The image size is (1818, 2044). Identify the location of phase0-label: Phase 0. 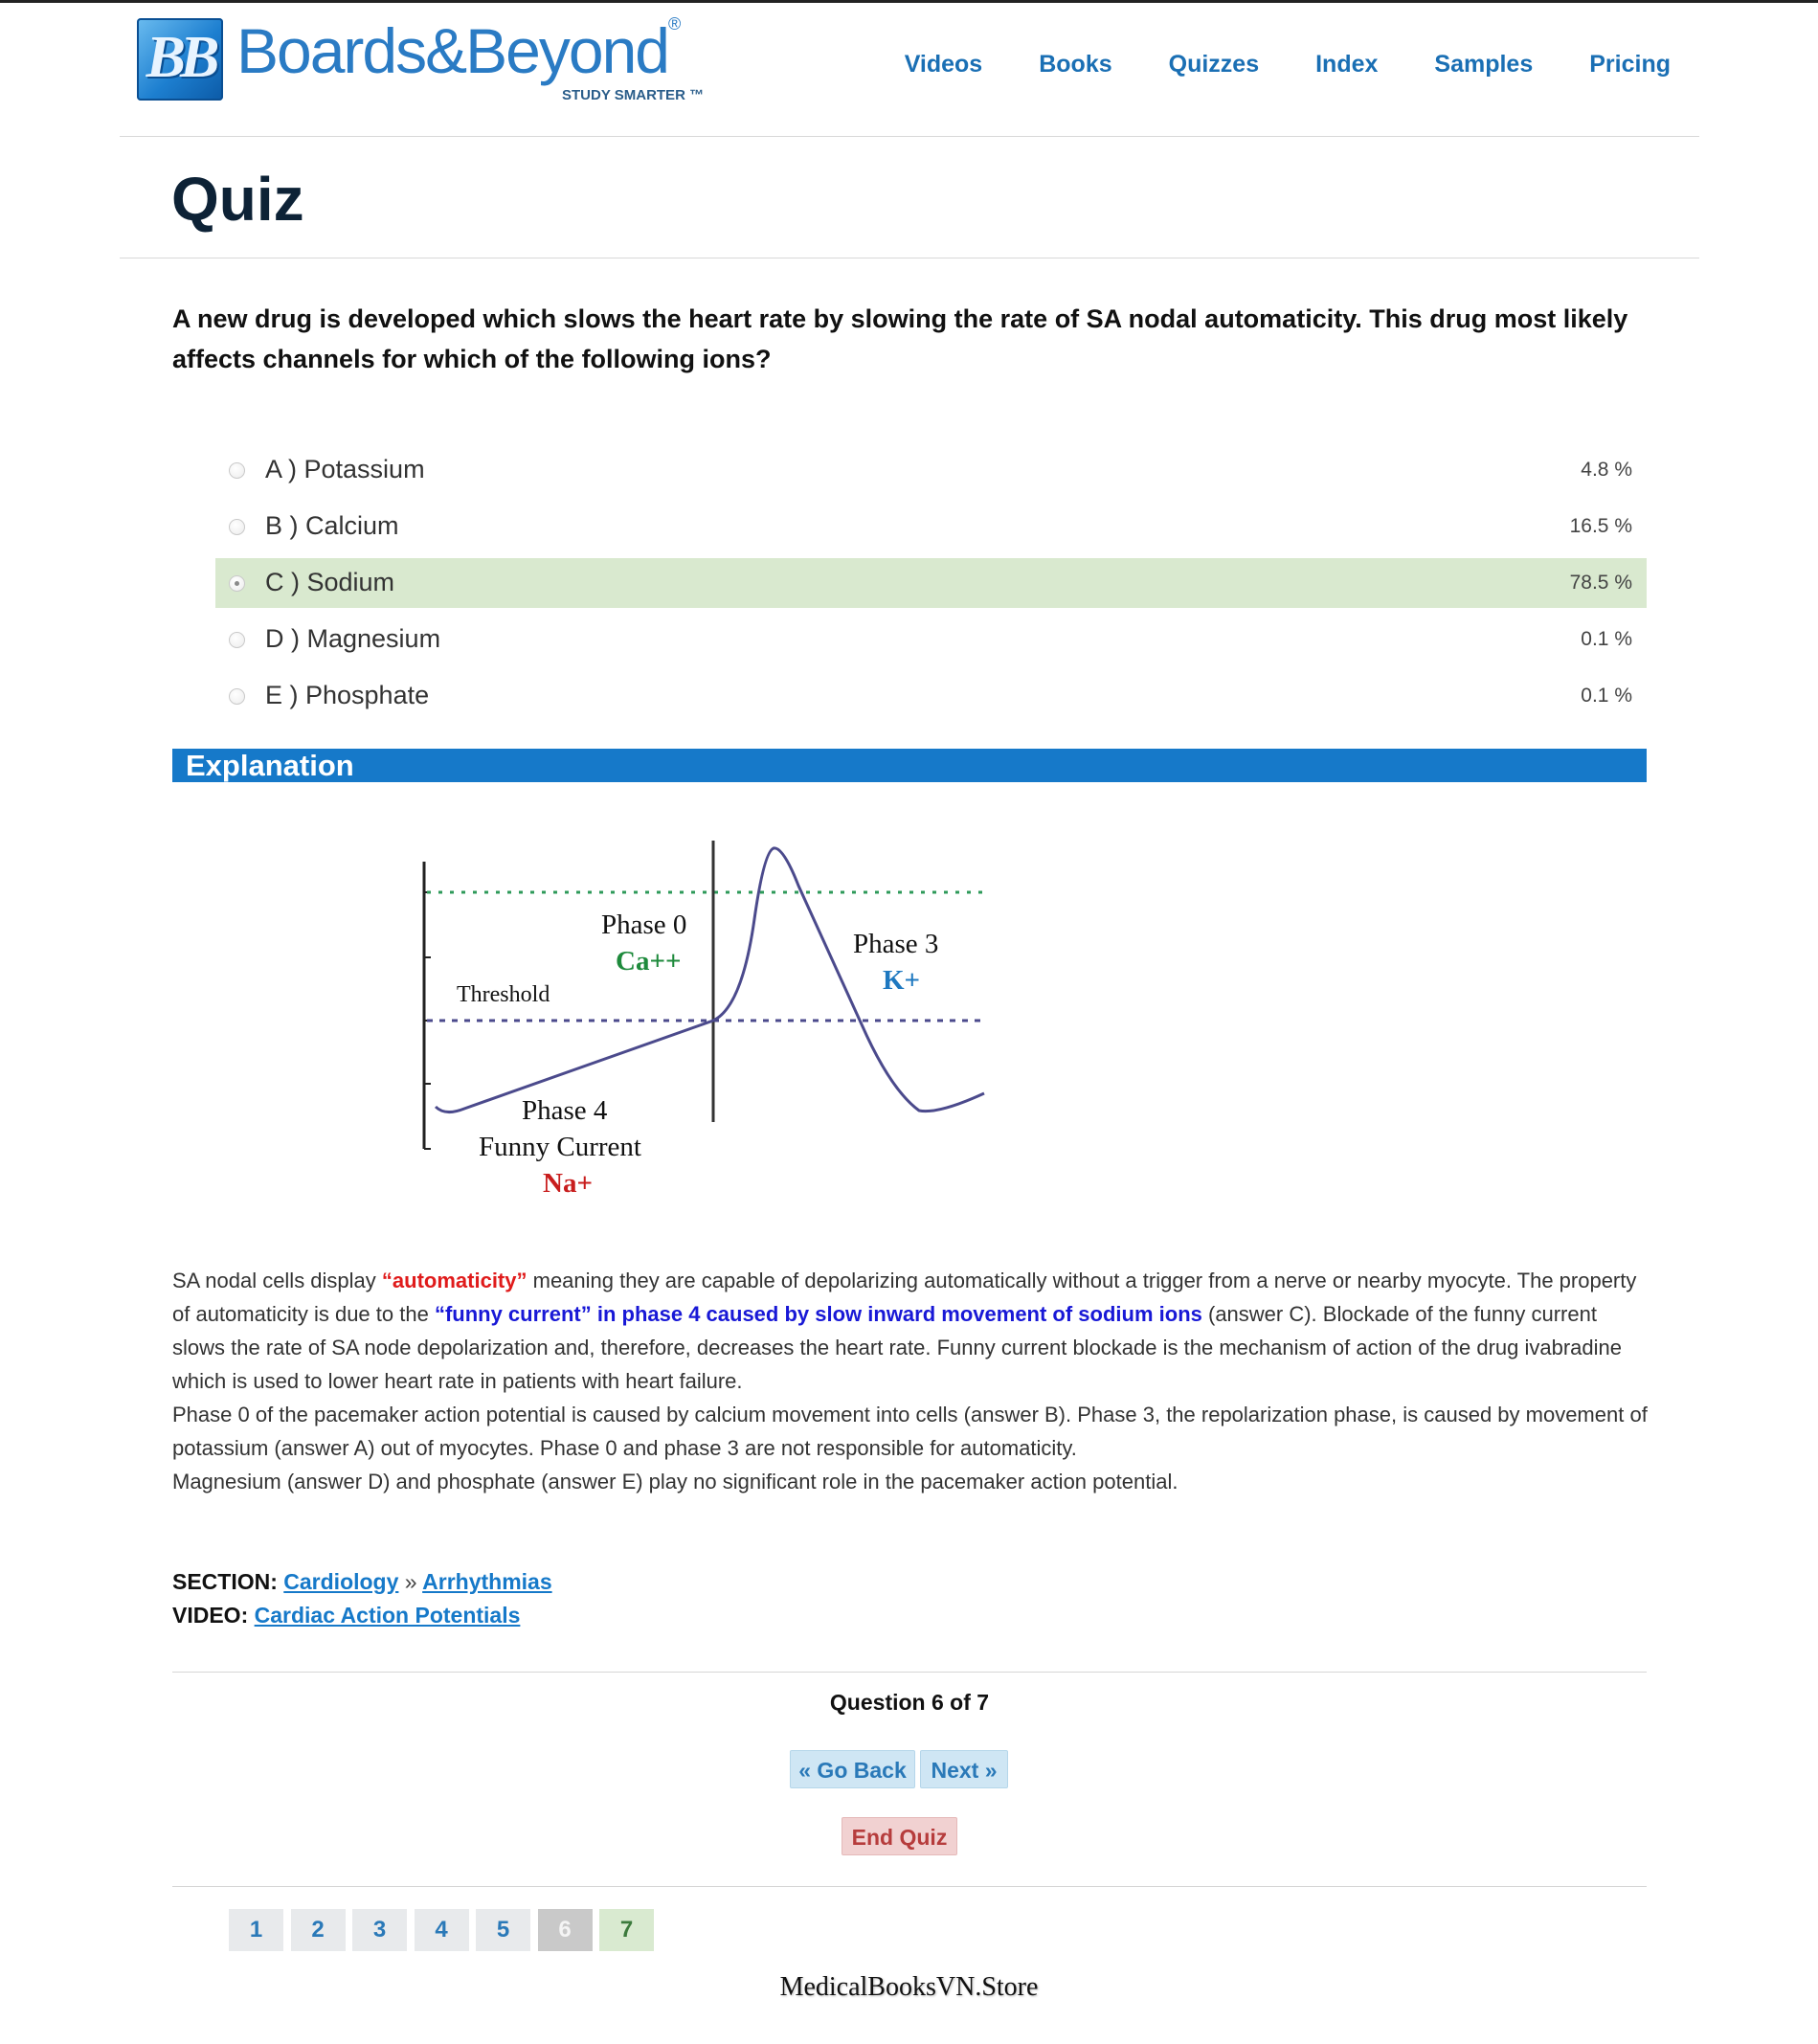
(644, 925).